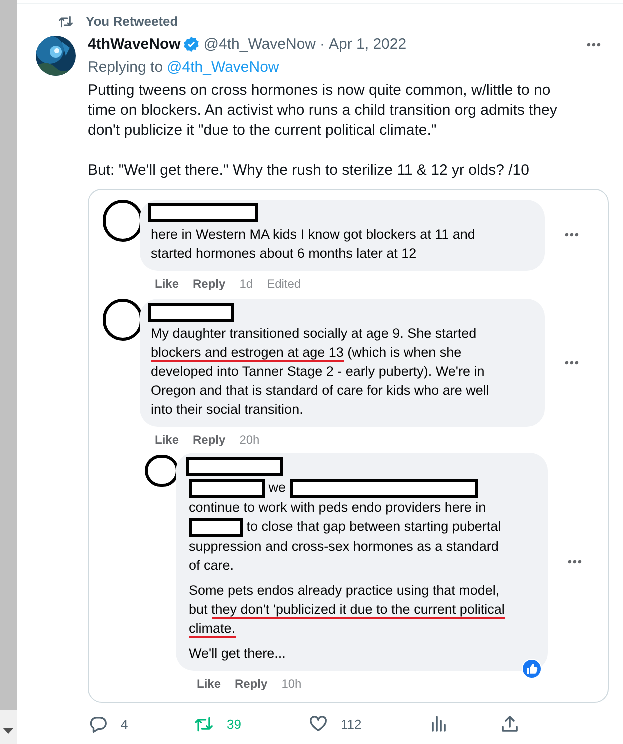 The width and height of the screenshot is (623, 744). What do you see at coordinates (344, 547) in the screenshot?
I see `comment-text: suppression and cross-sex hormones as a standard` at bounding box center [344, 547].